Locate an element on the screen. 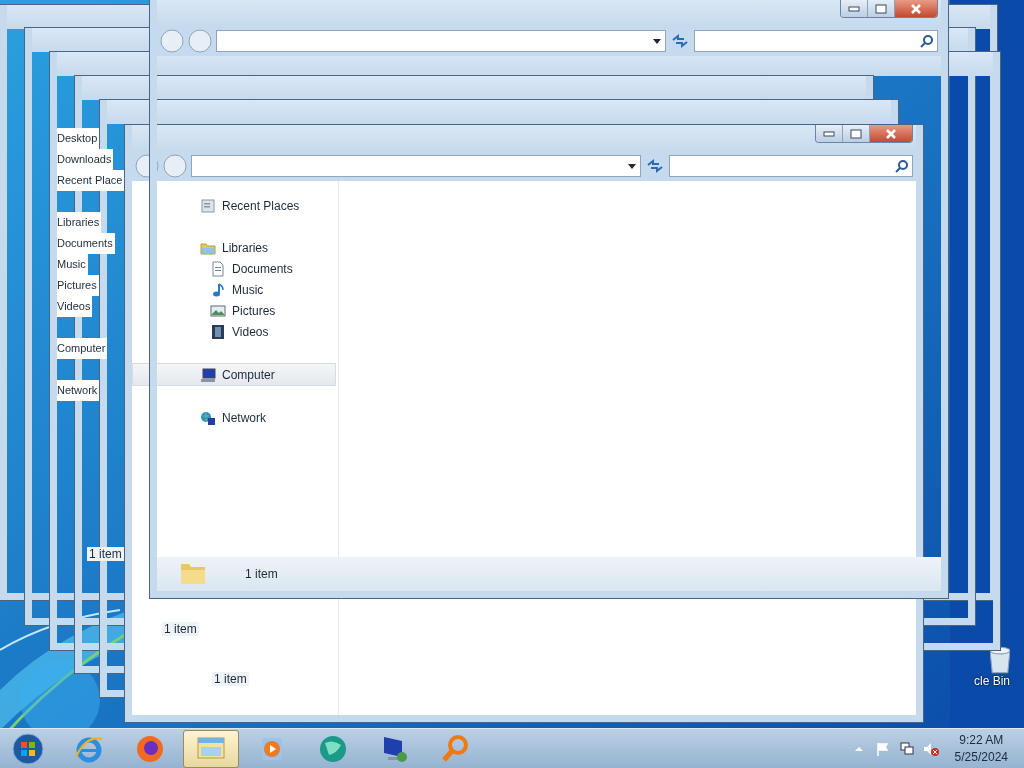 The width and height of the screenshot is (1024, 768). nav-item: Downloads is located at coordinates (85, 159).